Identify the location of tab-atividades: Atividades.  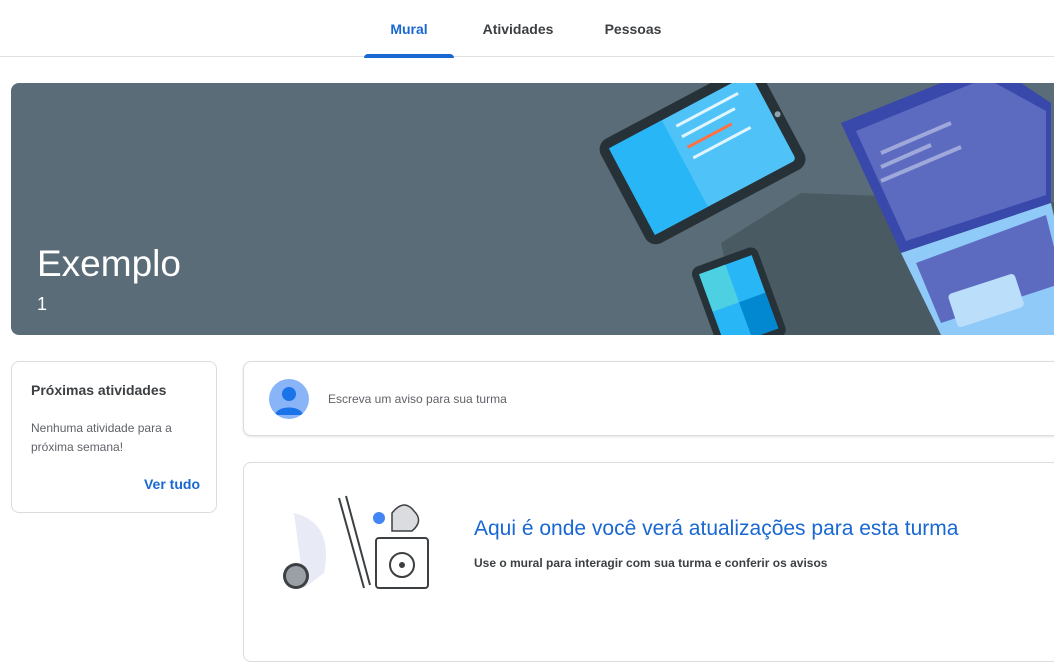
(518, 28).